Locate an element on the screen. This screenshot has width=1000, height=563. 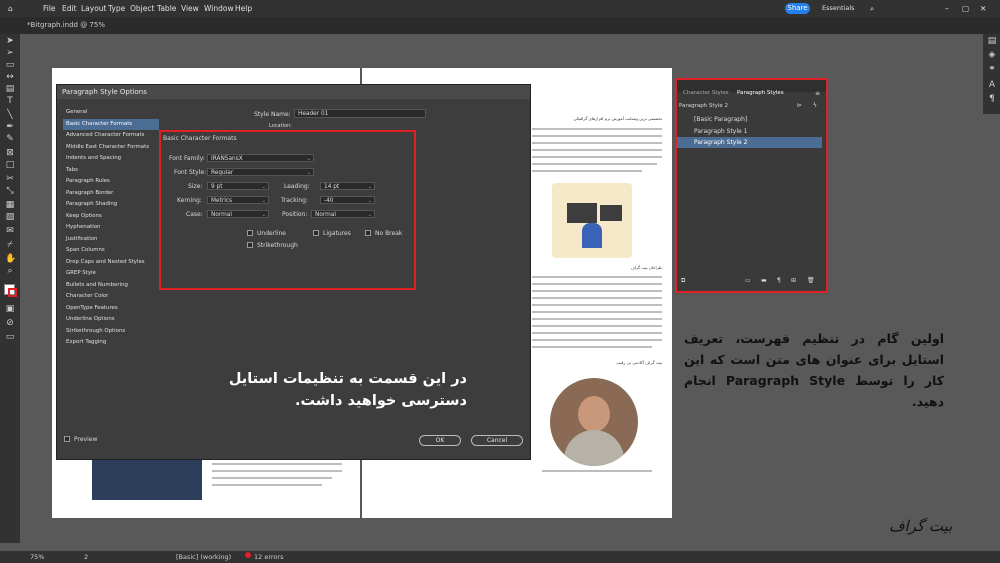
font-family-label: Font Family: is located at coordinates (187, 158).